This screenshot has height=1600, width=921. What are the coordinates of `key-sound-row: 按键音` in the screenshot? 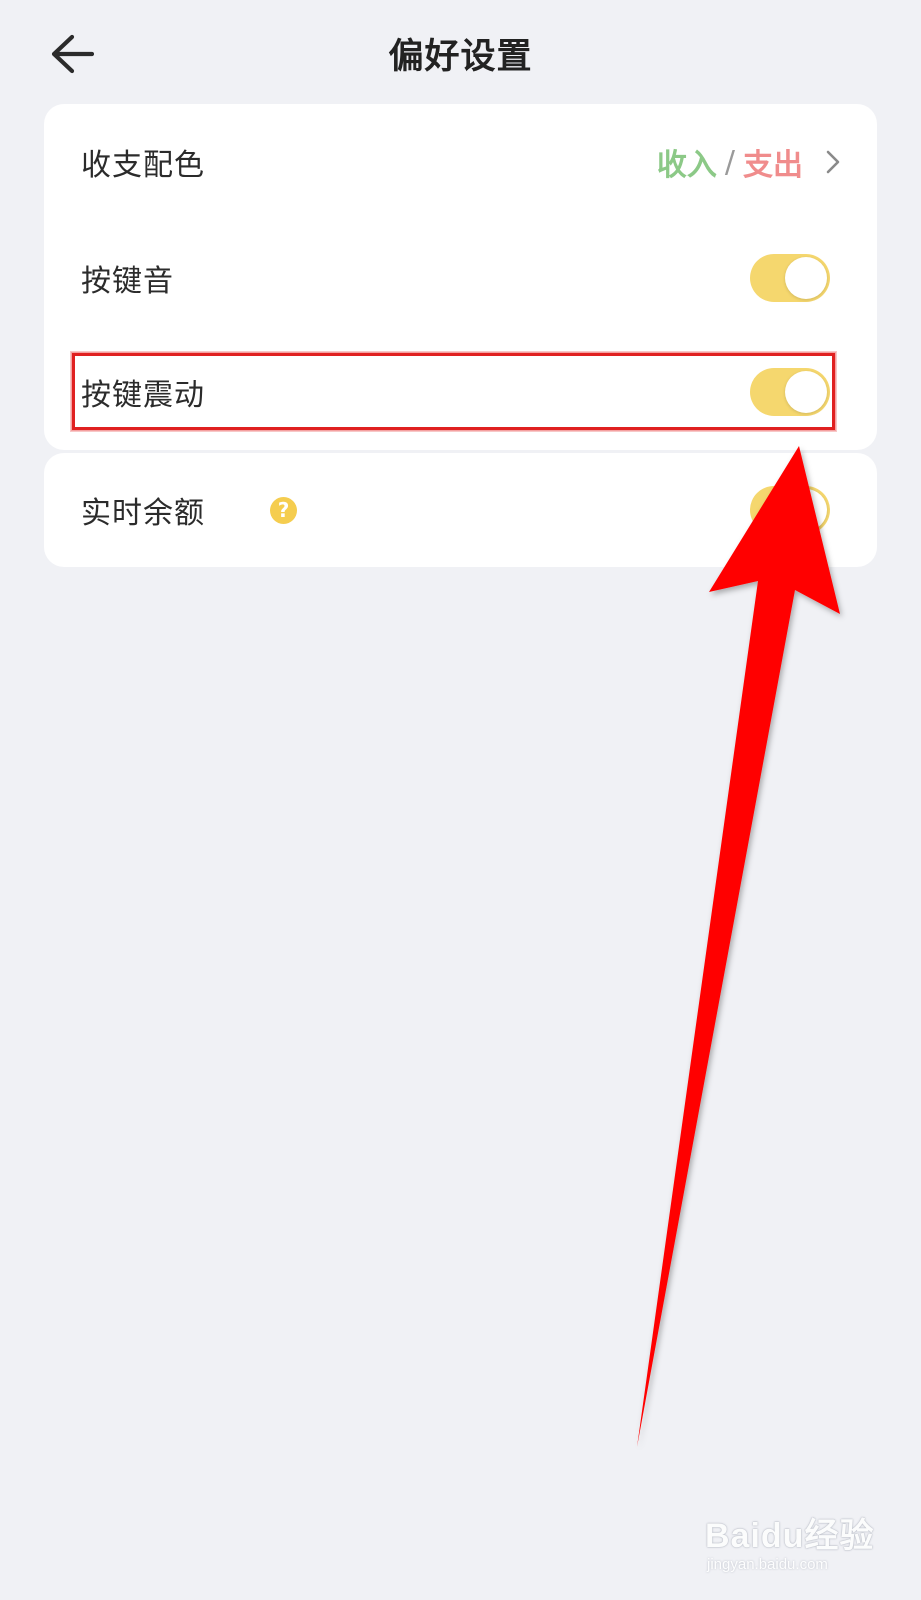 It's located at (460, 278).